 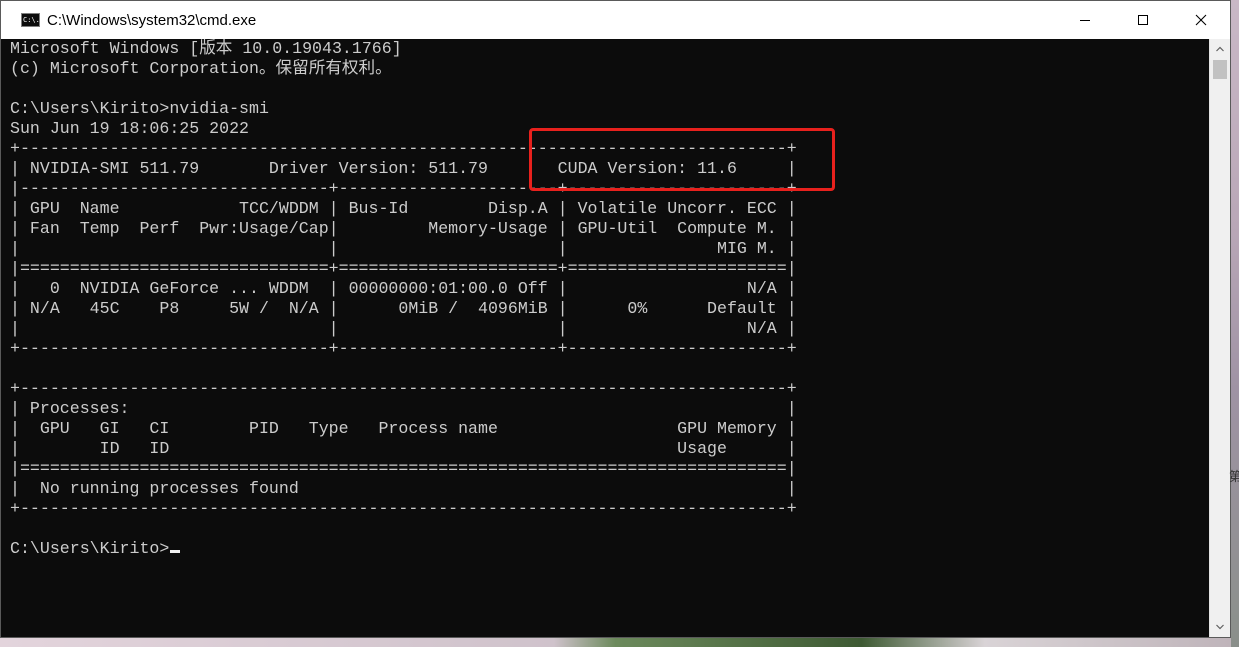 What do you see at coordinates (129, 128) in the screenshot?
I see `console-line: Sun Jun 19 18:06:25 2022` at bounding box center [129, 128].